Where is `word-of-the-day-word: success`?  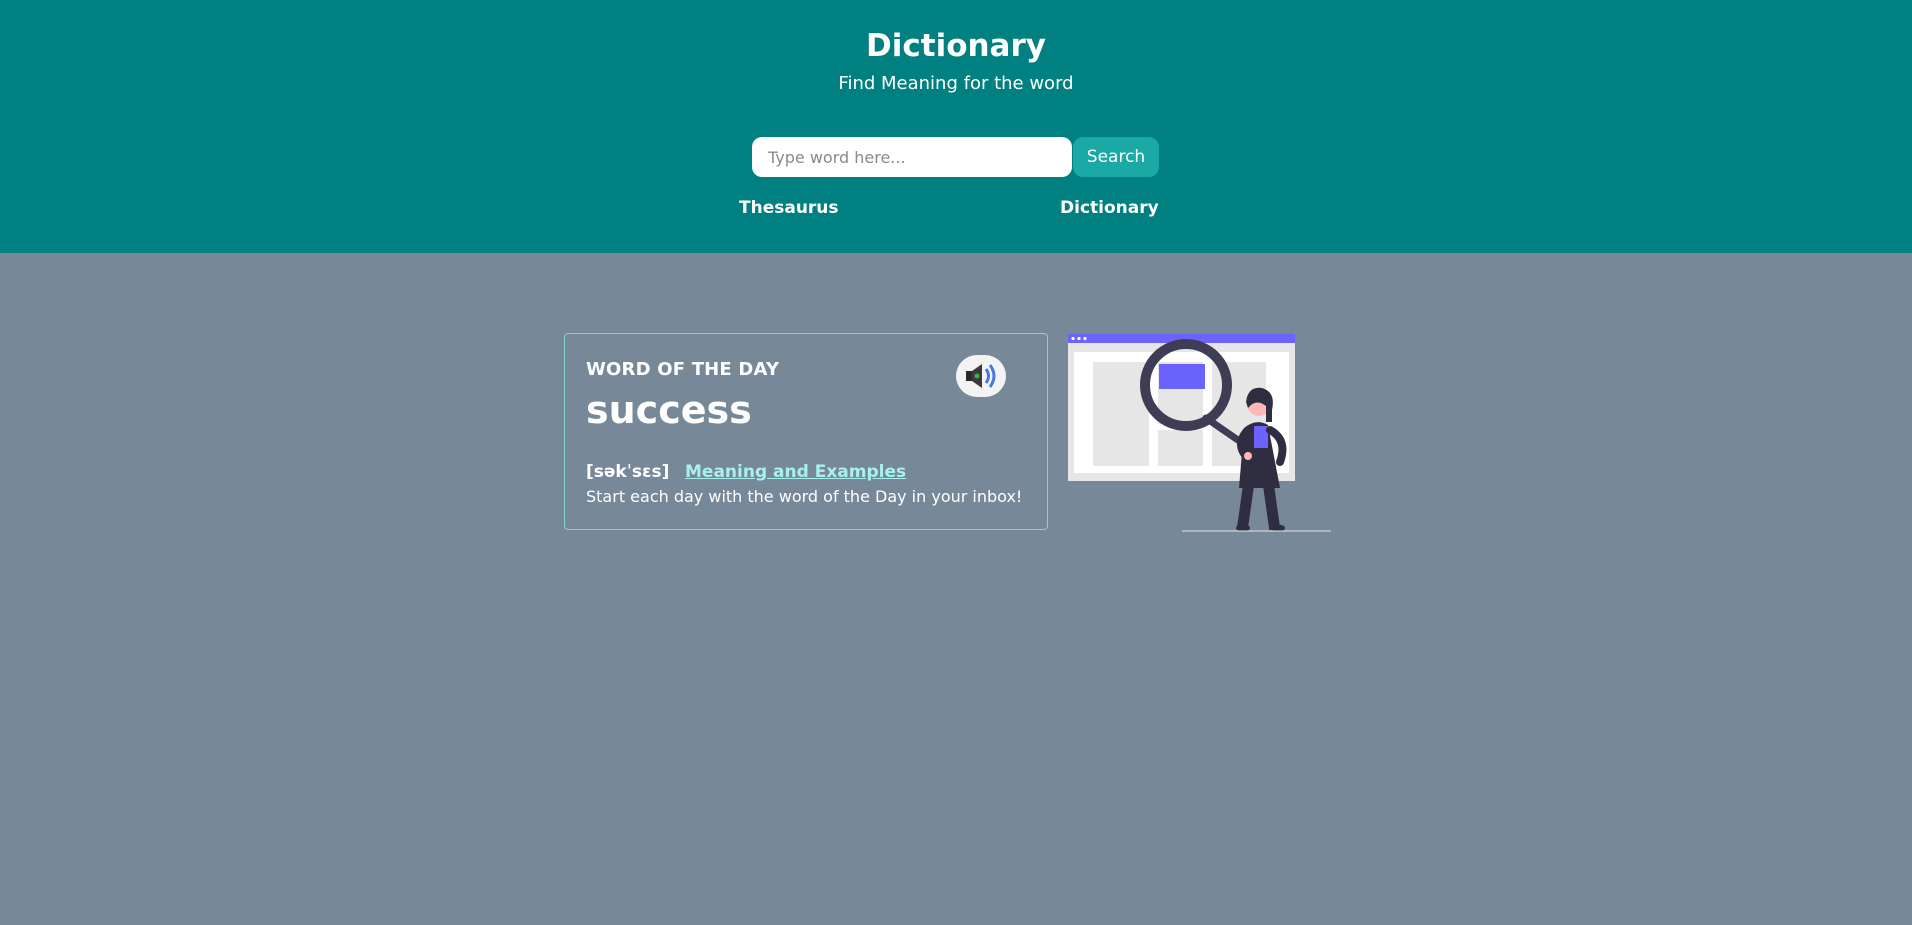 word-of-the-day-word: success is located at coordinates (669, 410).